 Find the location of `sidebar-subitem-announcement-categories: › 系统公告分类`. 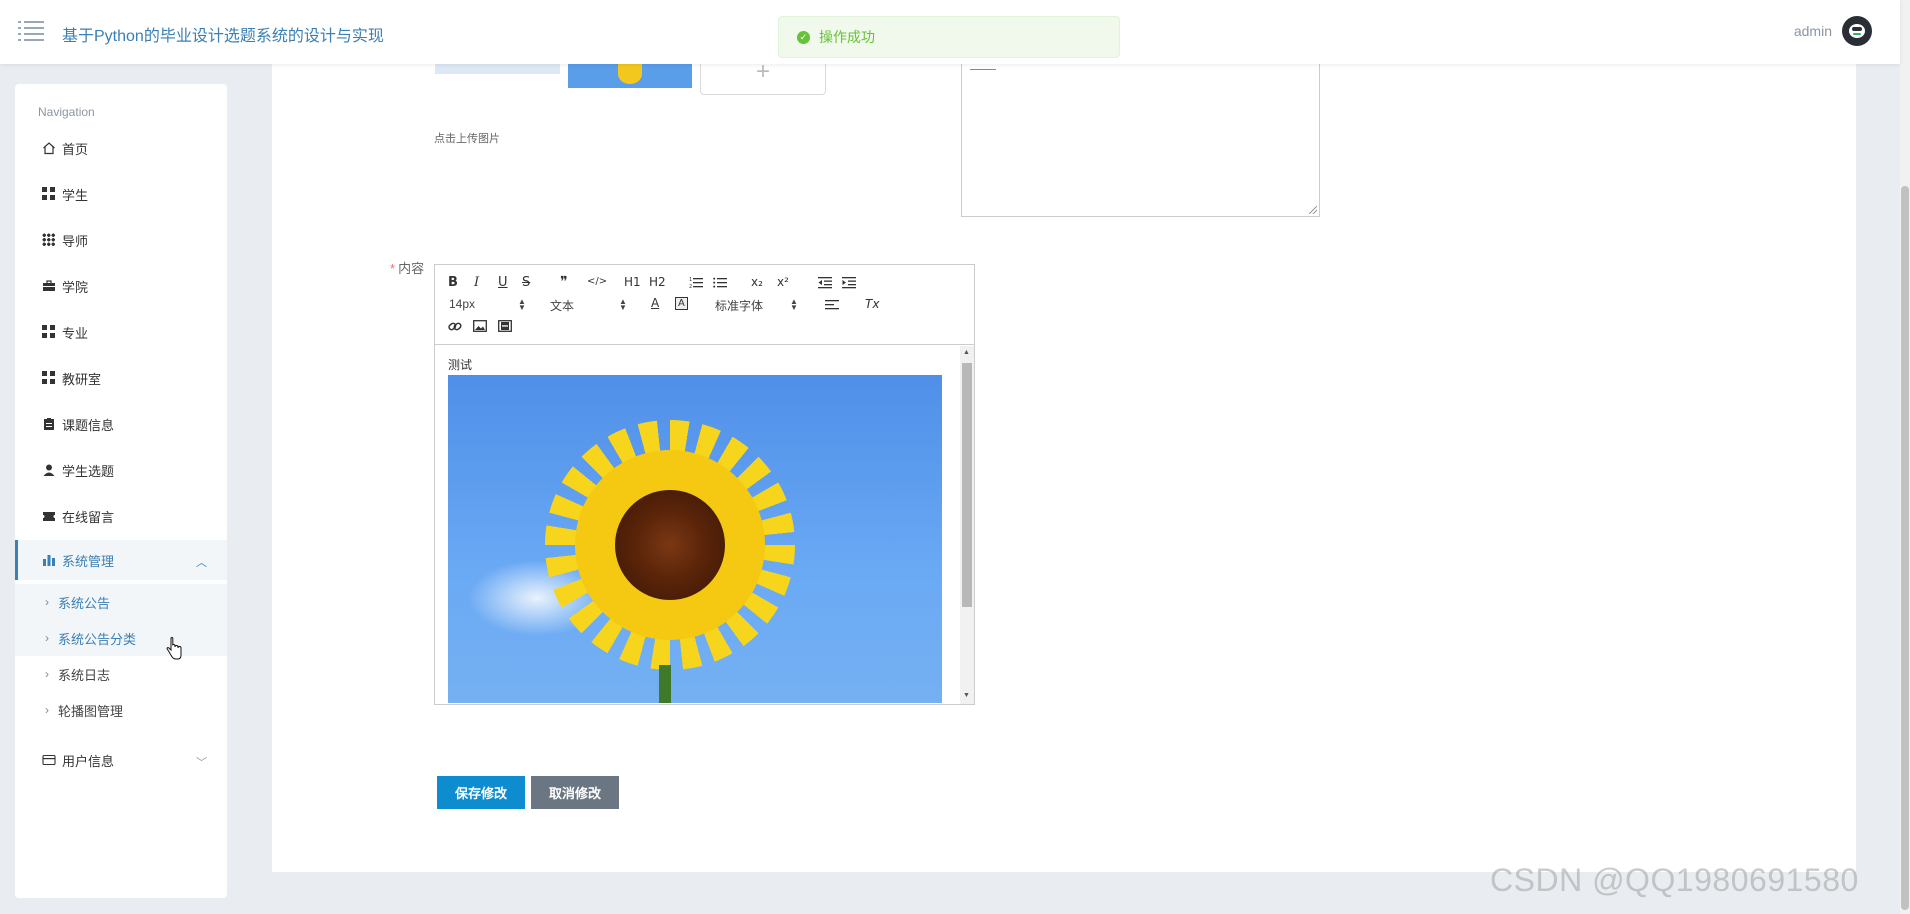

sidebar-subitem-announcement-categories: › 系统公告分类 is located at coordinates (121, 638).